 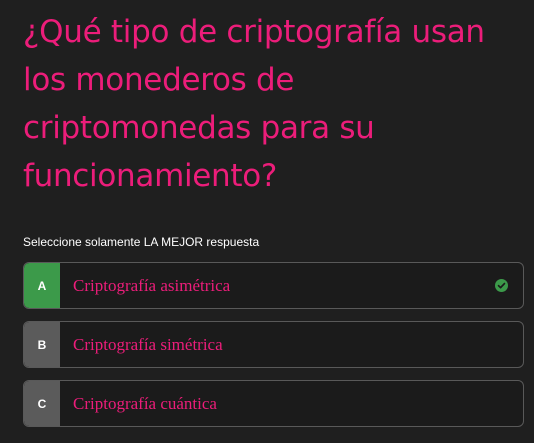 I want to click on check-circle-icon, so click(x=501, y=285).